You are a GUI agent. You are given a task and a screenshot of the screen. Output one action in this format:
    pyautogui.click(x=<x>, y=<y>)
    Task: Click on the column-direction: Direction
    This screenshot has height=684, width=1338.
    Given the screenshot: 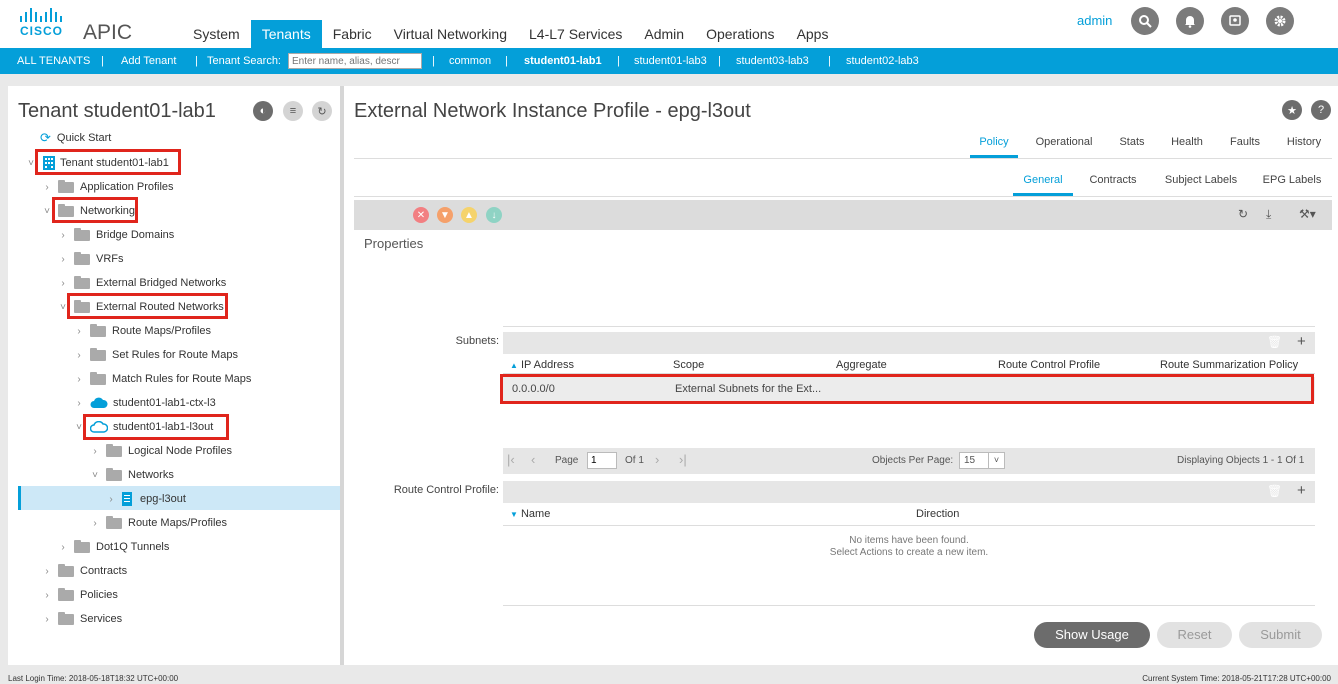 What is the action you would take?
    pyautogui.click(x=937, y=514)
    